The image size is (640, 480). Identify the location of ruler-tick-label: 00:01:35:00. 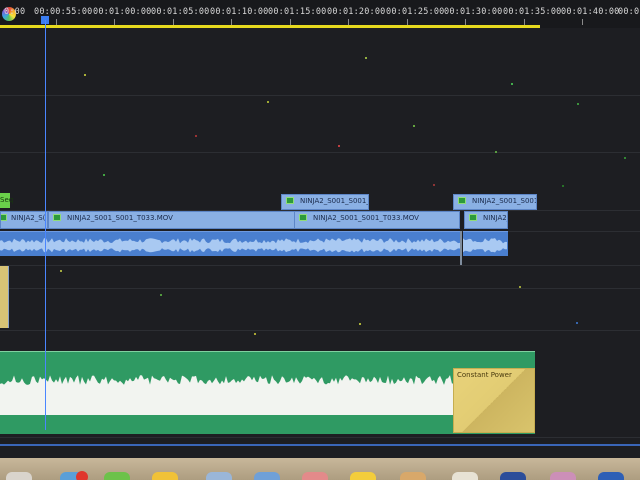
(532, 12).